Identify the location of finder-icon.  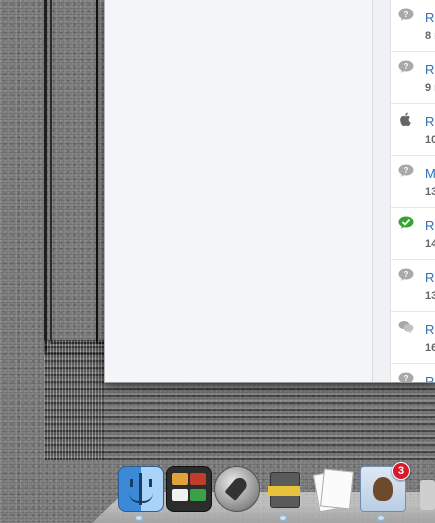
(141, 489).